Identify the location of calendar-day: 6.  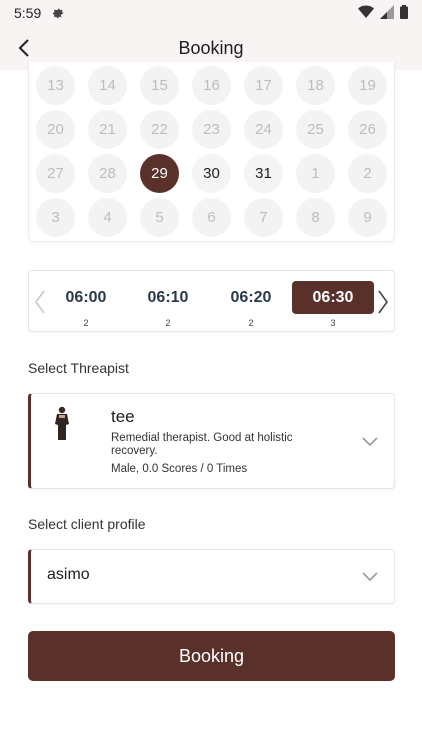
(211, 217).